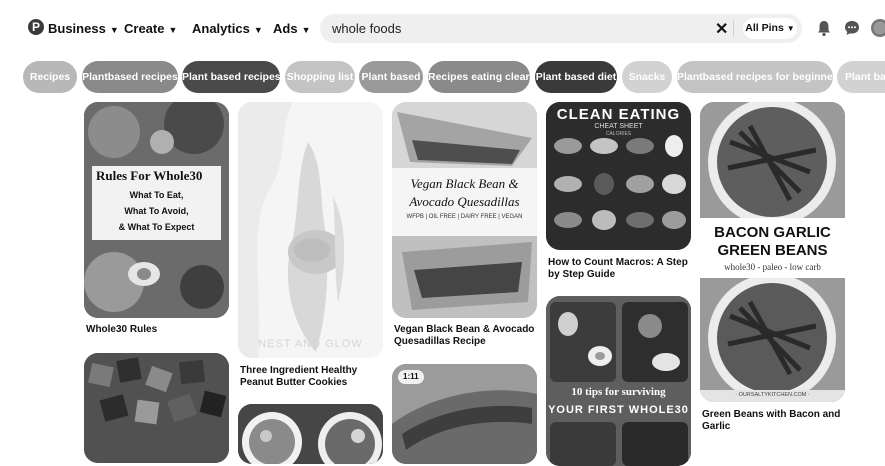 This screenshot has width=885, height=466. I want to click on ads-menu-label: Ads, so click(285, 28).